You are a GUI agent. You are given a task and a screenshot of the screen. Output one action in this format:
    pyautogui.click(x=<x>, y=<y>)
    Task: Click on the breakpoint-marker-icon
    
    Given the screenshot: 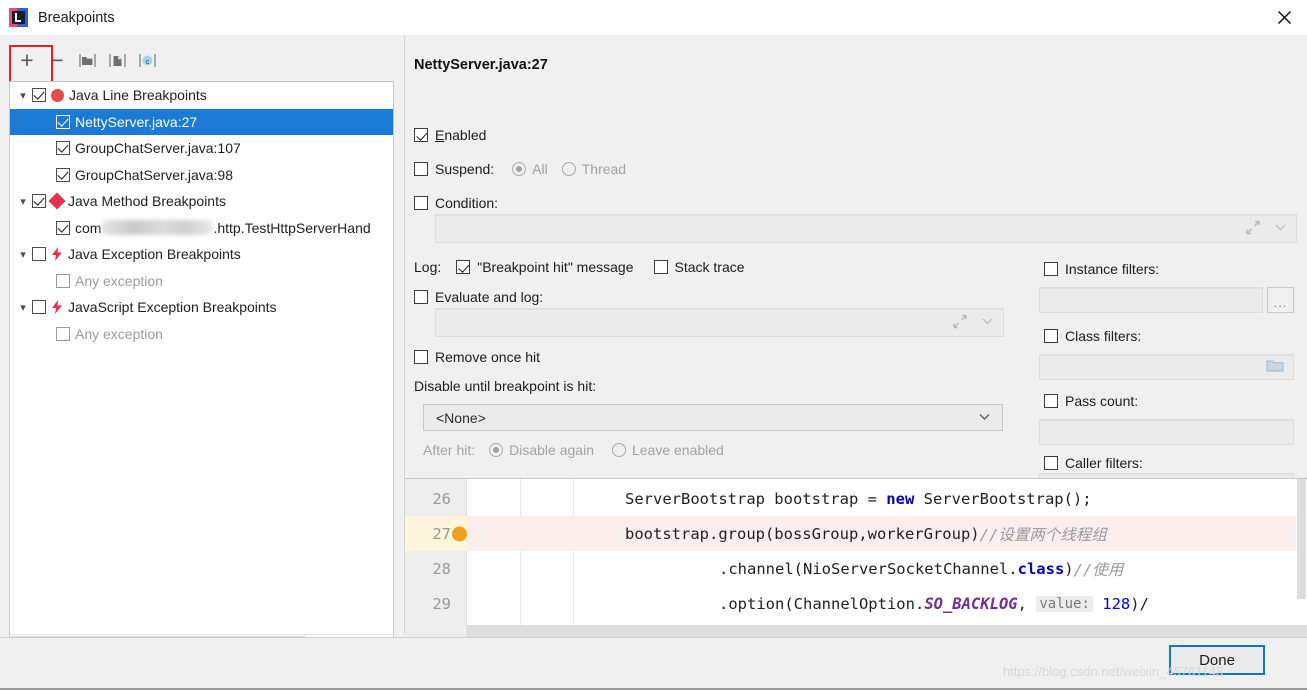 What is the action you would take?
    pyautogui.click(x=459, y=533)
    